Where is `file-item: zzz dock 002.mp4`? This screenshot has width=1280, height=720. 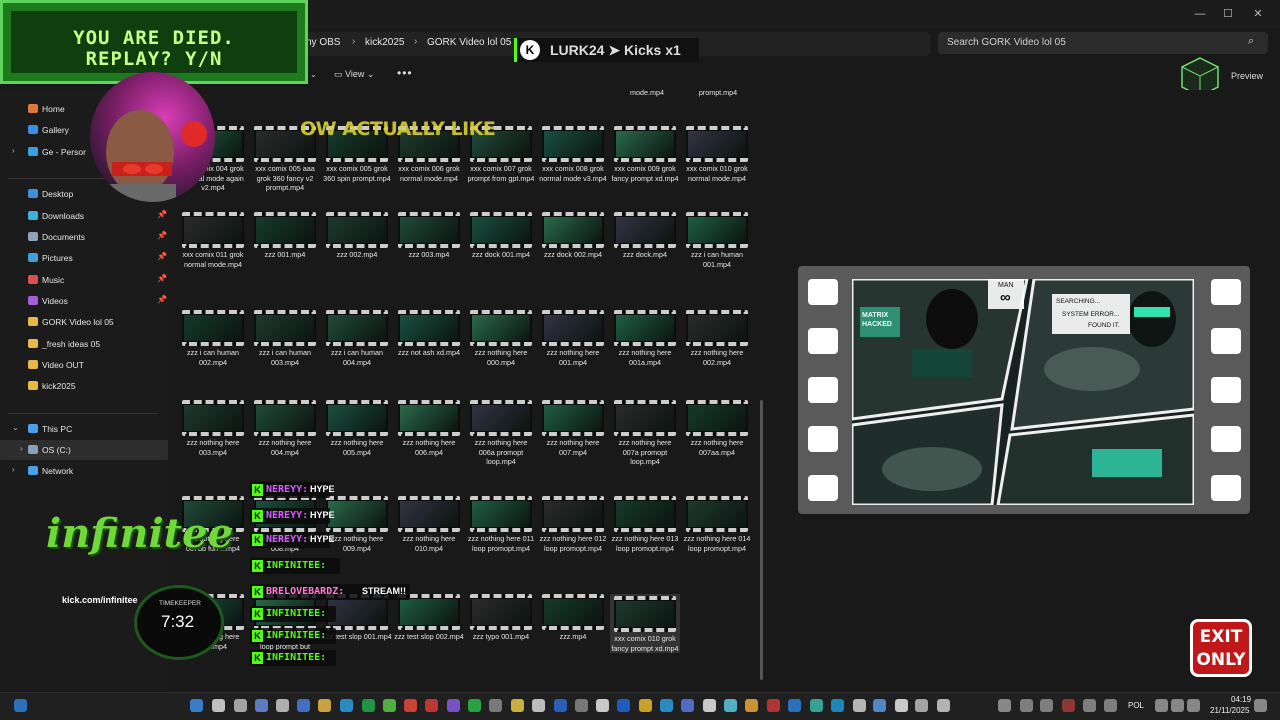
file-item: zzz dock 002.mp4 is located at coordinates (573, 236).